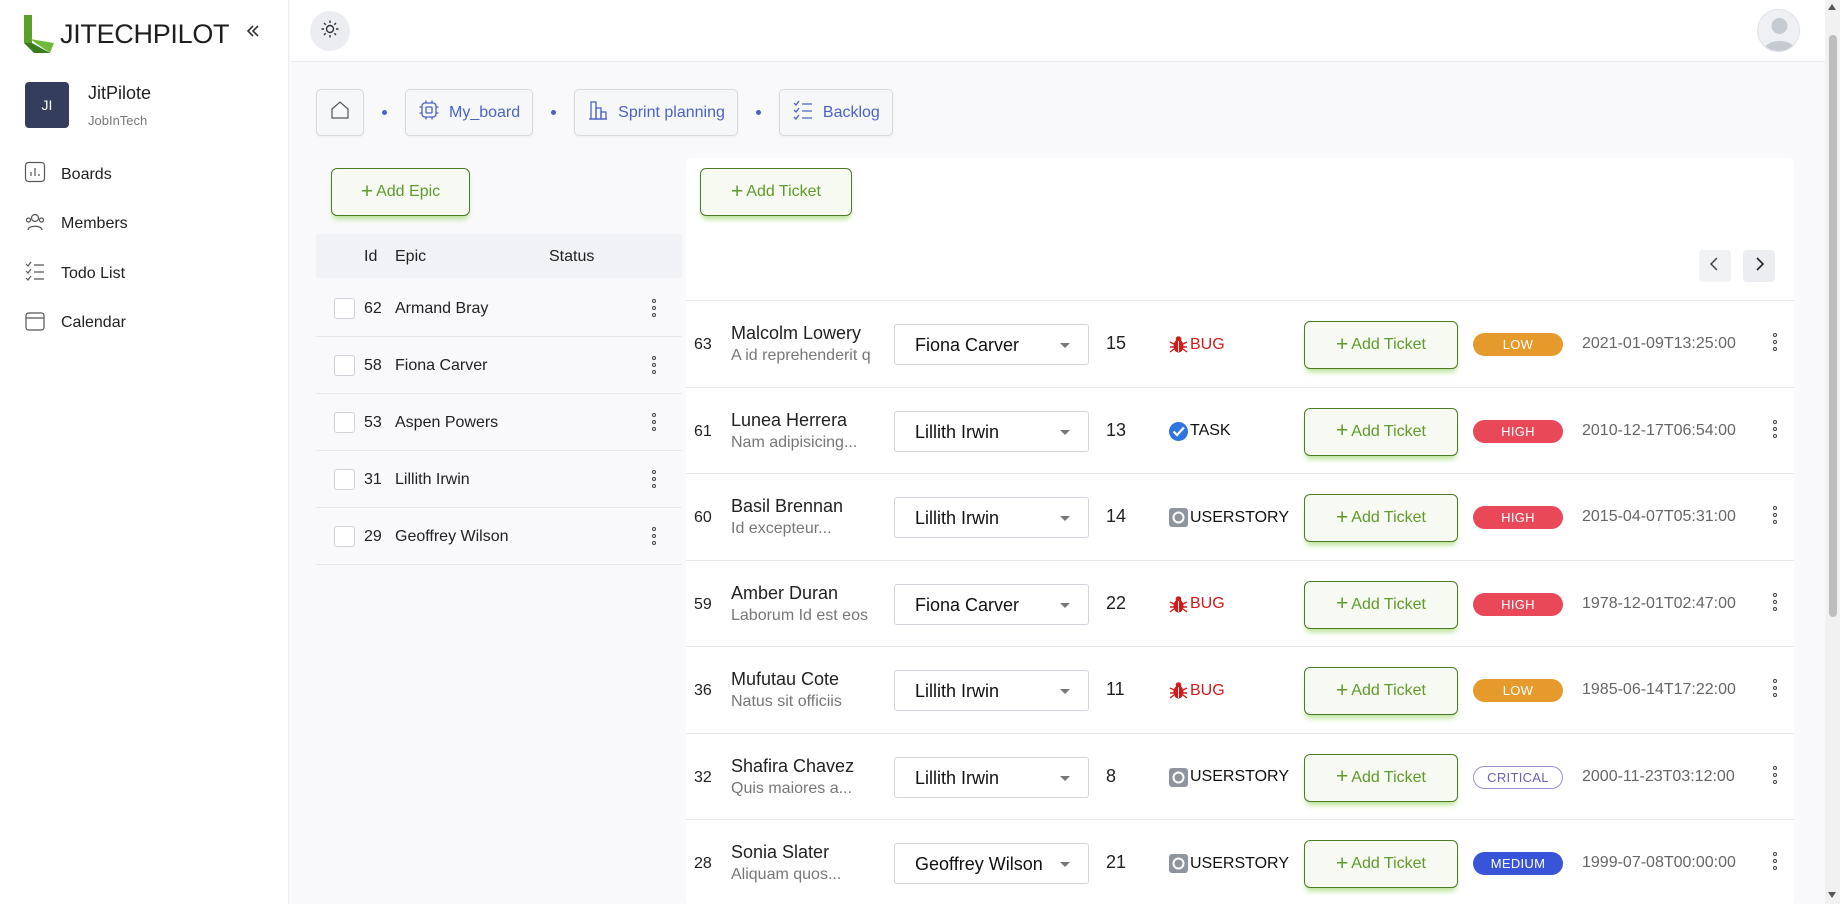 The width and height of the screenshot is (1840, 904). Describe the element at coordinates (144, 274) in the screenshot. I see `sidebar-item-todo-list: Todo List` at that location.